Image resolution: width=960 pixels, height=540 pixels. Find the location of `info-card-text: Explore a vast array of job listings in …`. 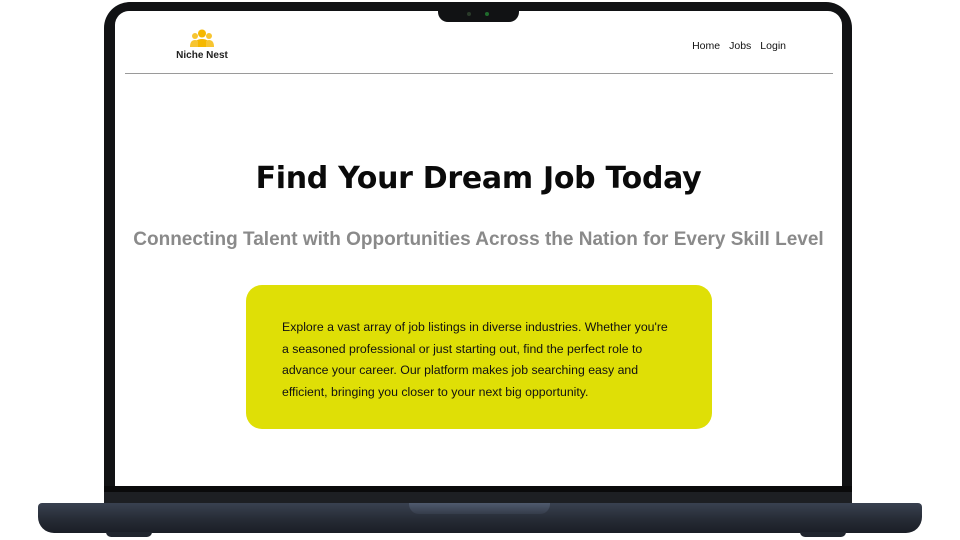

info-card-text: Explore a vast array of job listings in … is located at coordinates (475, 359).